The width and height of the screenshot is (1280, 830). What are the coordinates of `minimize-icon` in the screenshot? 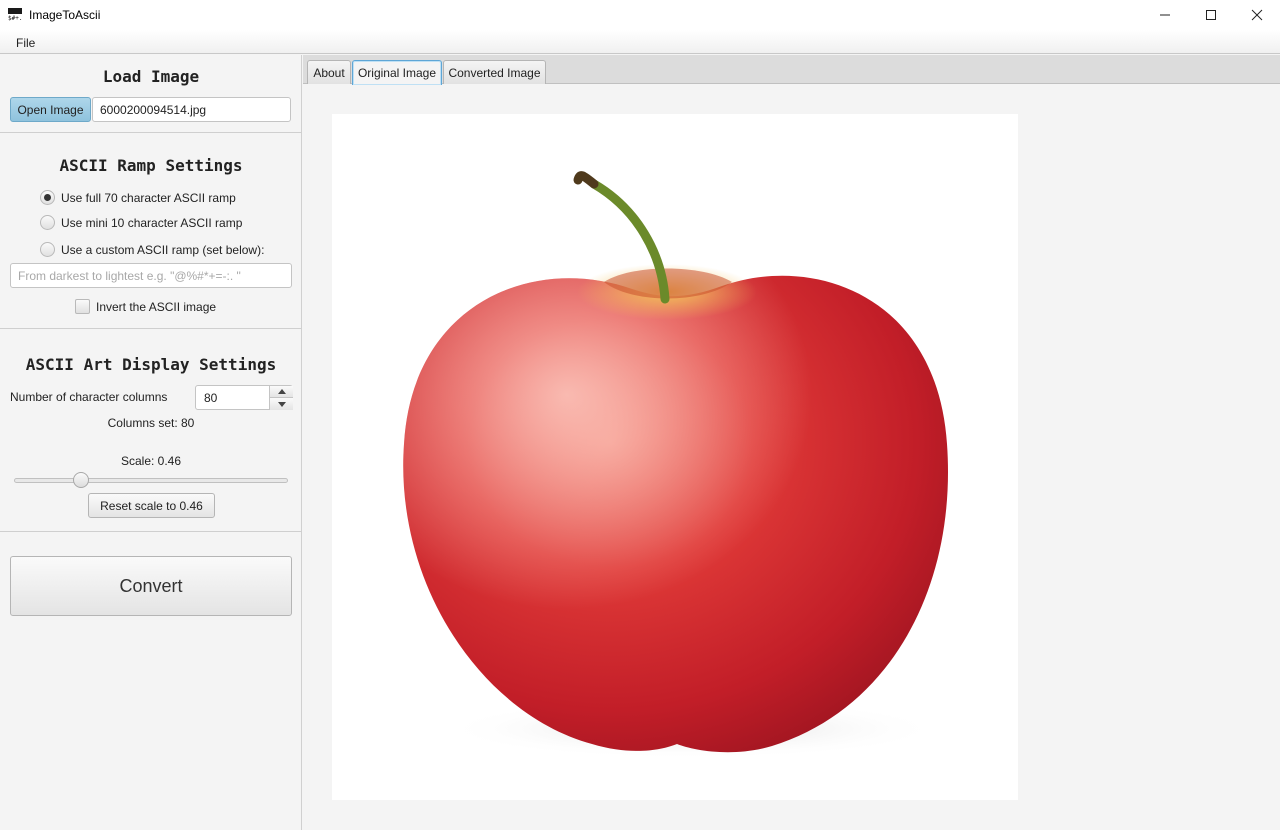 It's located at (1165, 15).